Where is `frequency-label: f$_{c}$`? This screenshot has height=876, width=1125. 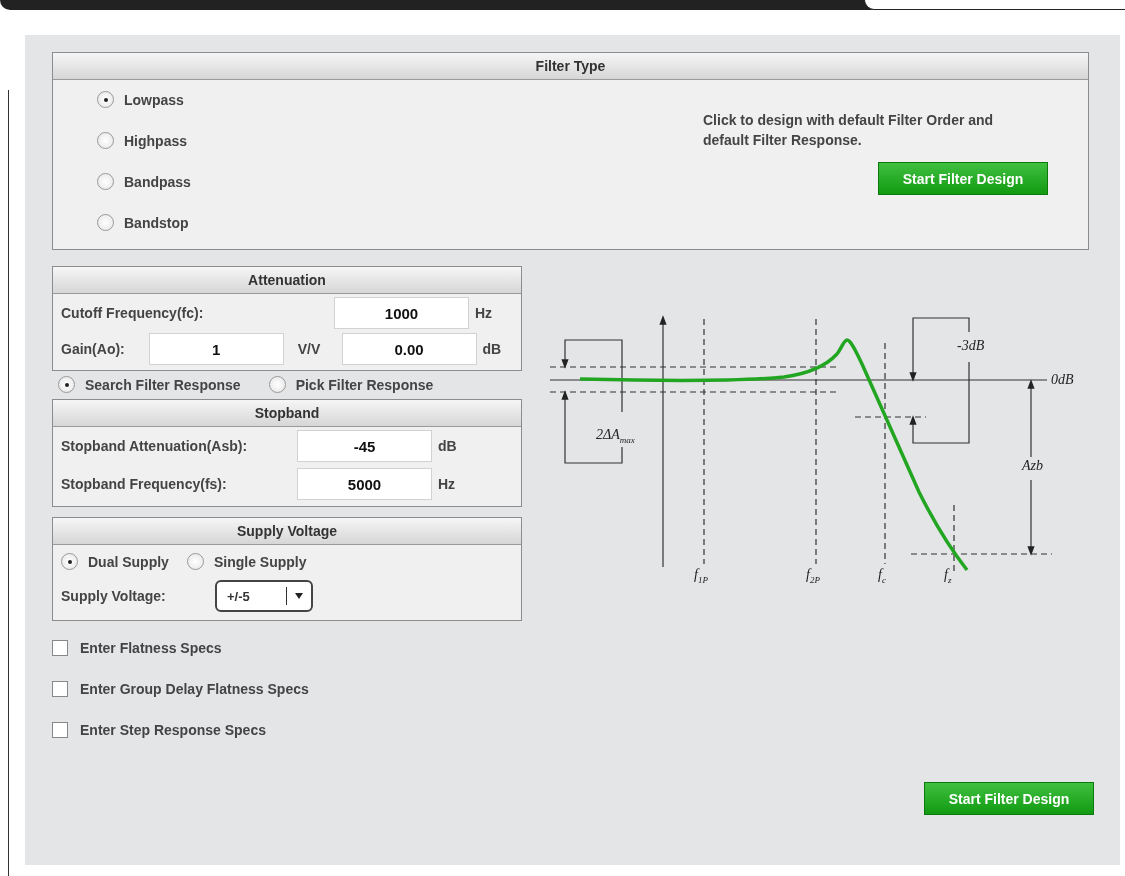 frequency-label: f$_{c}$ is located at coordinates (882, 576).